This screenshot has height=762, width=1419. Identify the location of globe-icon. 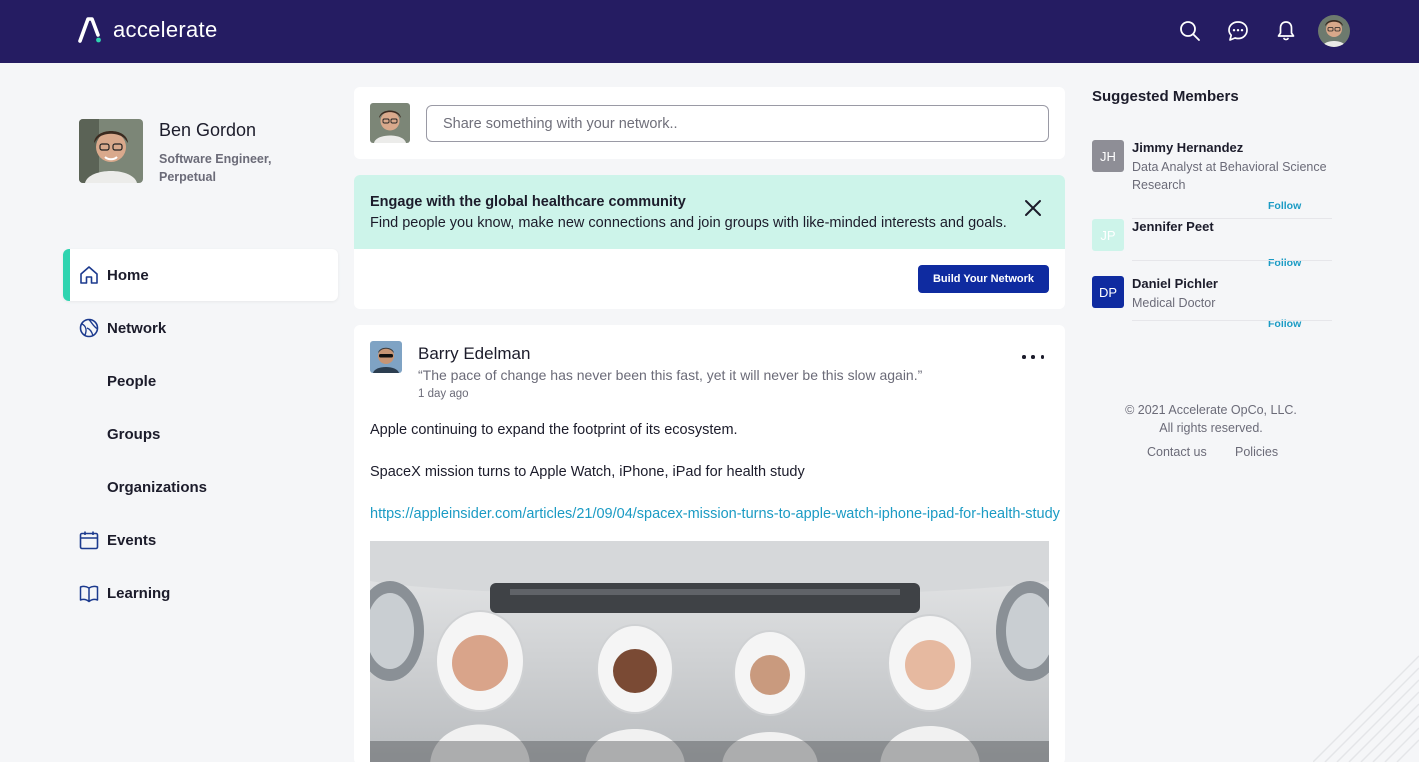
(89, 328).